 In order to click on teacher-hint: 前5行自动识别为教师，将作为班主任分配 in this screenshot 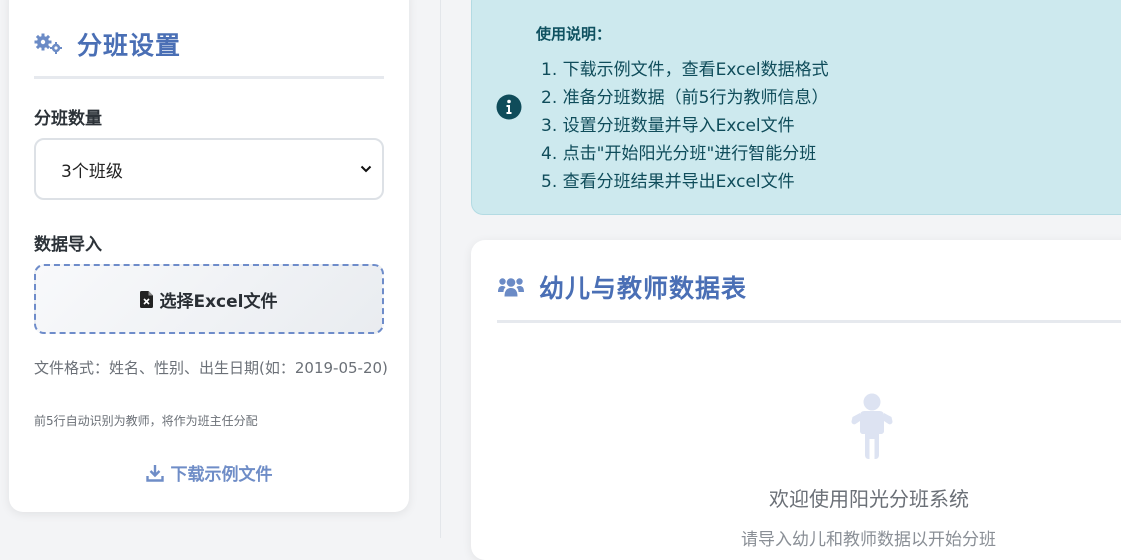, I will do `click(146, 421)`.